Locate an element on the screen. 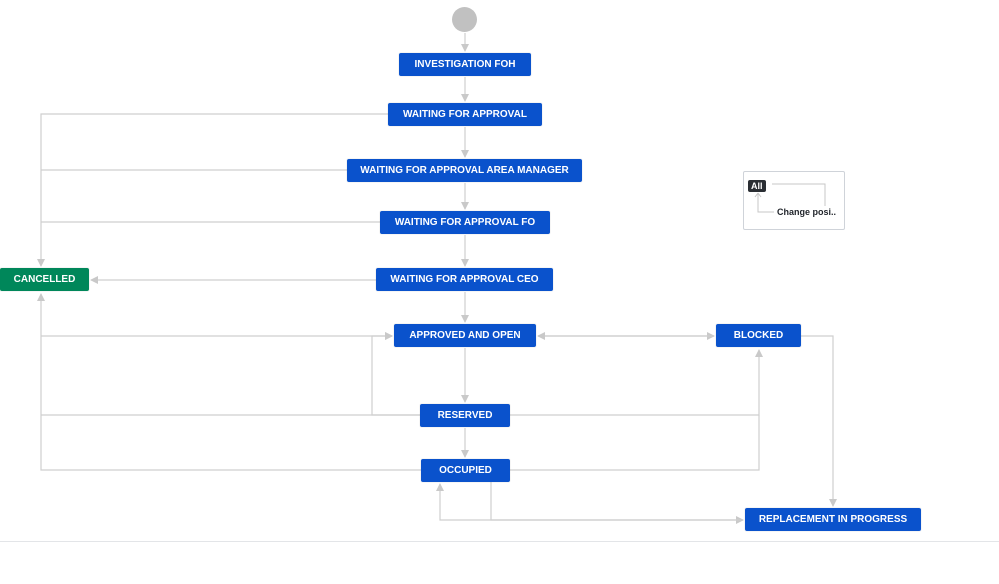 Image resolution: width=999 pixels, height=584 pixels. legend-all-badge: All is located at coordinates (757, 186).